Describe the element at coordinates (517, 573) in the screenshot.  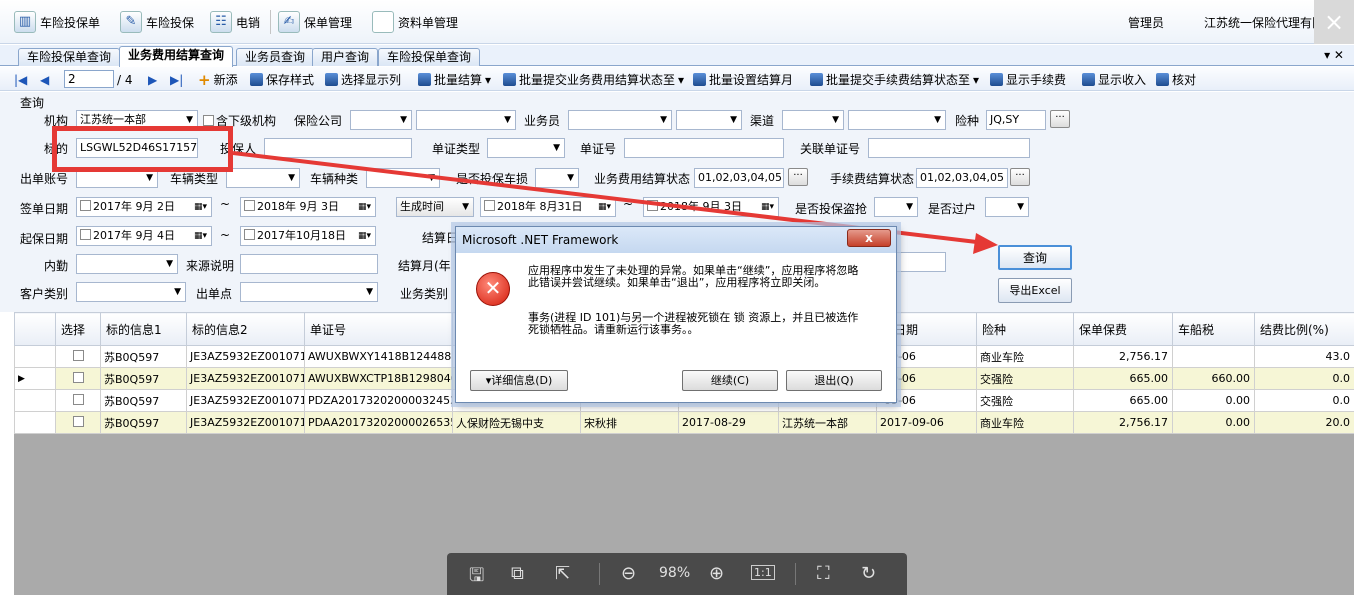
I see `export-icon: ⧉` at that location.